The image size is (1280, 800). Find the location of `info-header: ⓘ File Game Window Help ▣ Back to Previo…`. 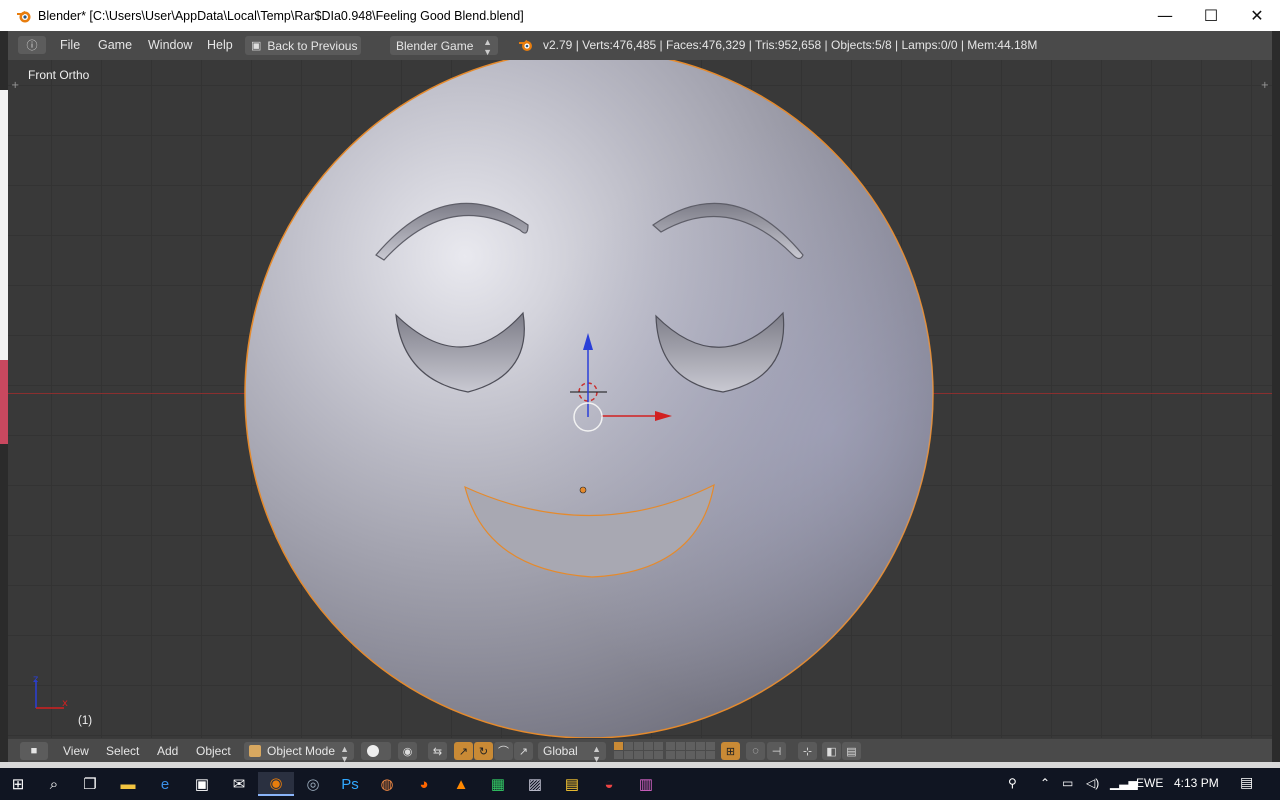

info-header: ⓘ File Game Window Help ▣ Back to Previo… is located at coordinates (640, 46).